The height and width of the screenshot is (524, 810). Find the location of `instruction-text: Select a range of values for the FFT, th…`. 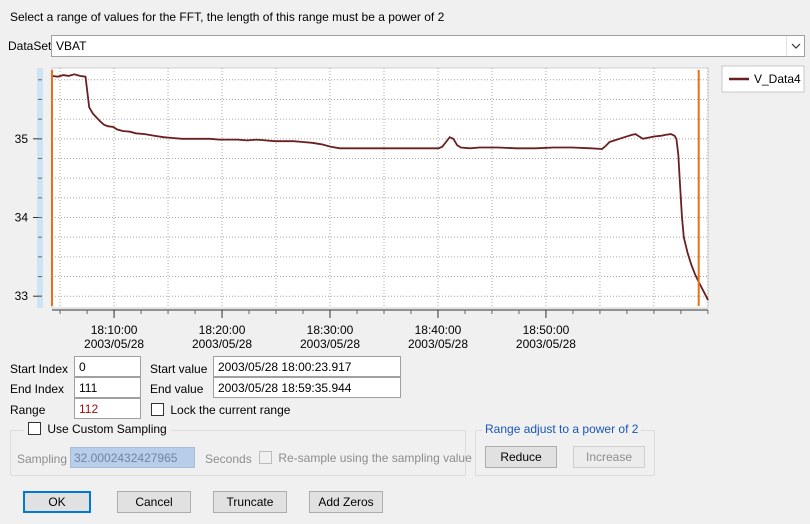

instruction-text: Select a range of values for the FFT, th… is located at coordinates (227, 17).